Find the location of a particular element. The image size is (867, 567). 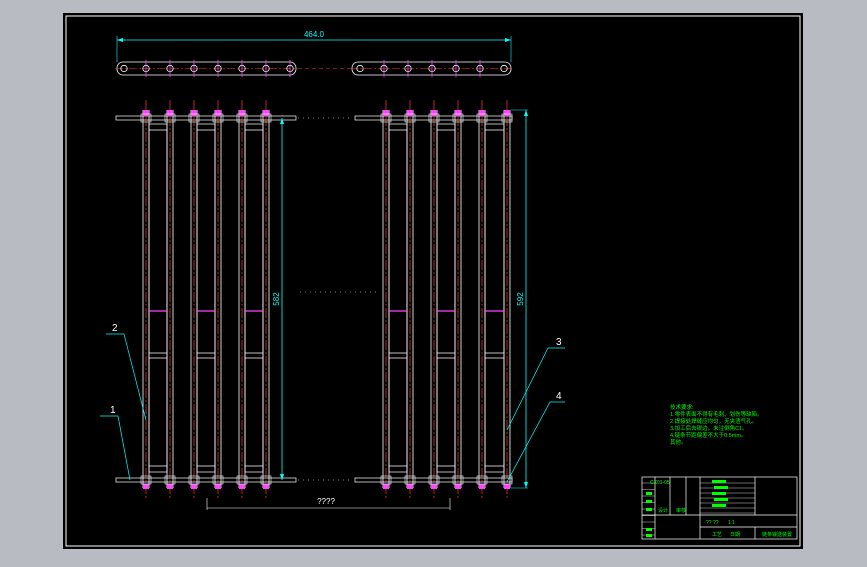

dimension-bottom-span-text: ???? is located at coordinates (326, 501).